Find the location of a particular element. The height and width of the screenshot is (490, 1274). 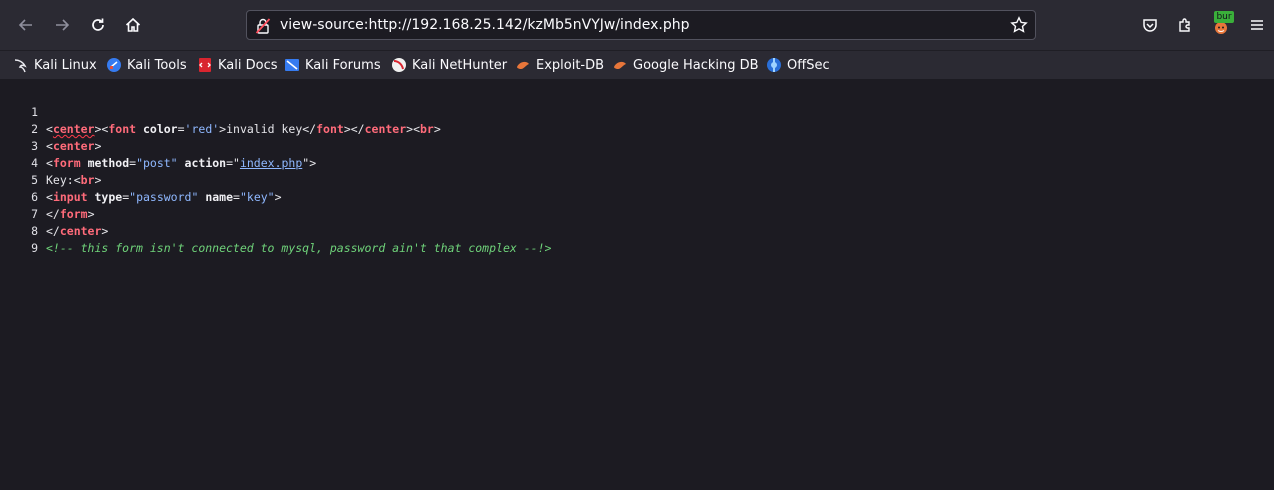

tag-name: input is located at coordinates (70, 197).